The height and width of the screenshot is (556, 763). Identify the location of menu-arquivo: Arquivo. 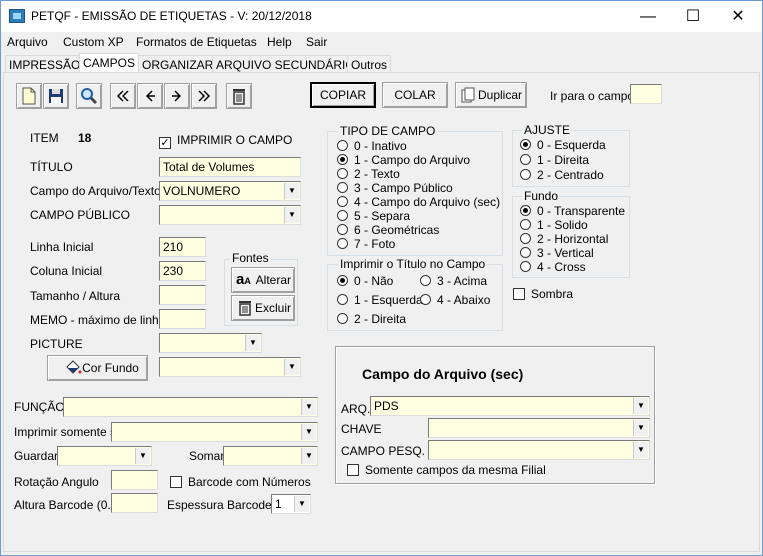
(27, 42).